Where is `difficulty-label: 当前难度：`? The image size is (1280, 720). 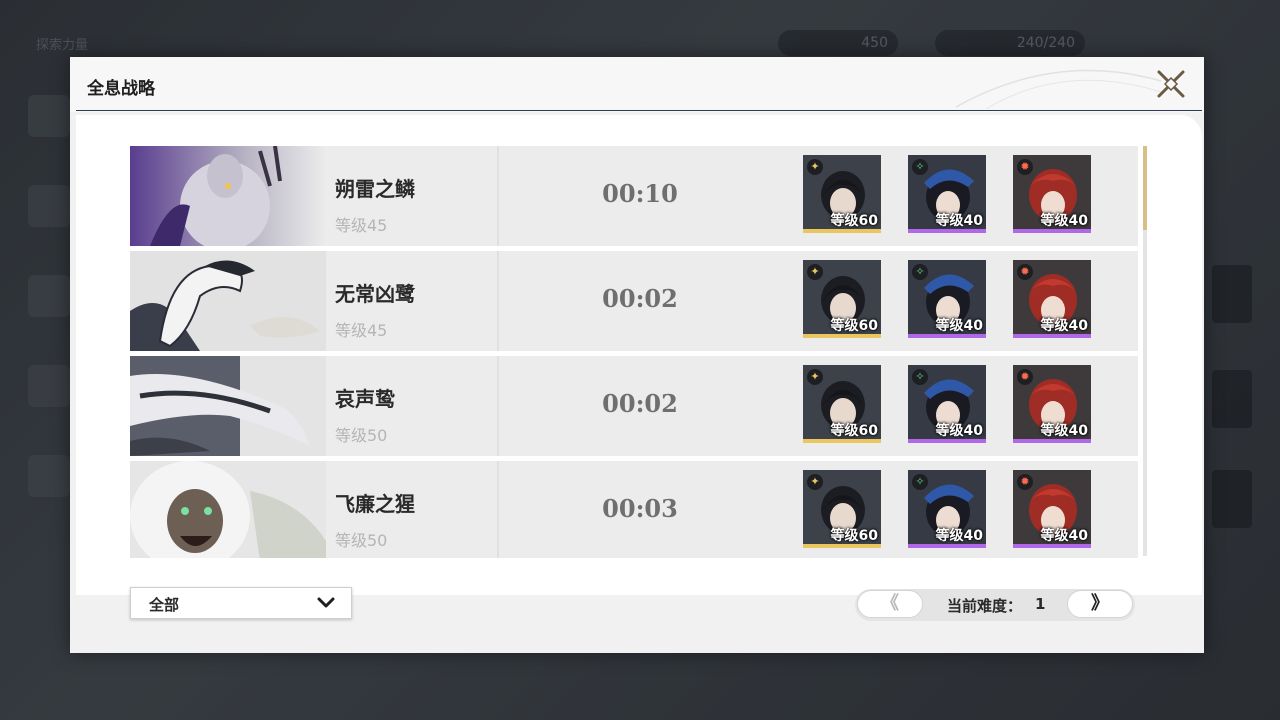 difficulty-label: 当前难度： is located at coordinates (985, 606).